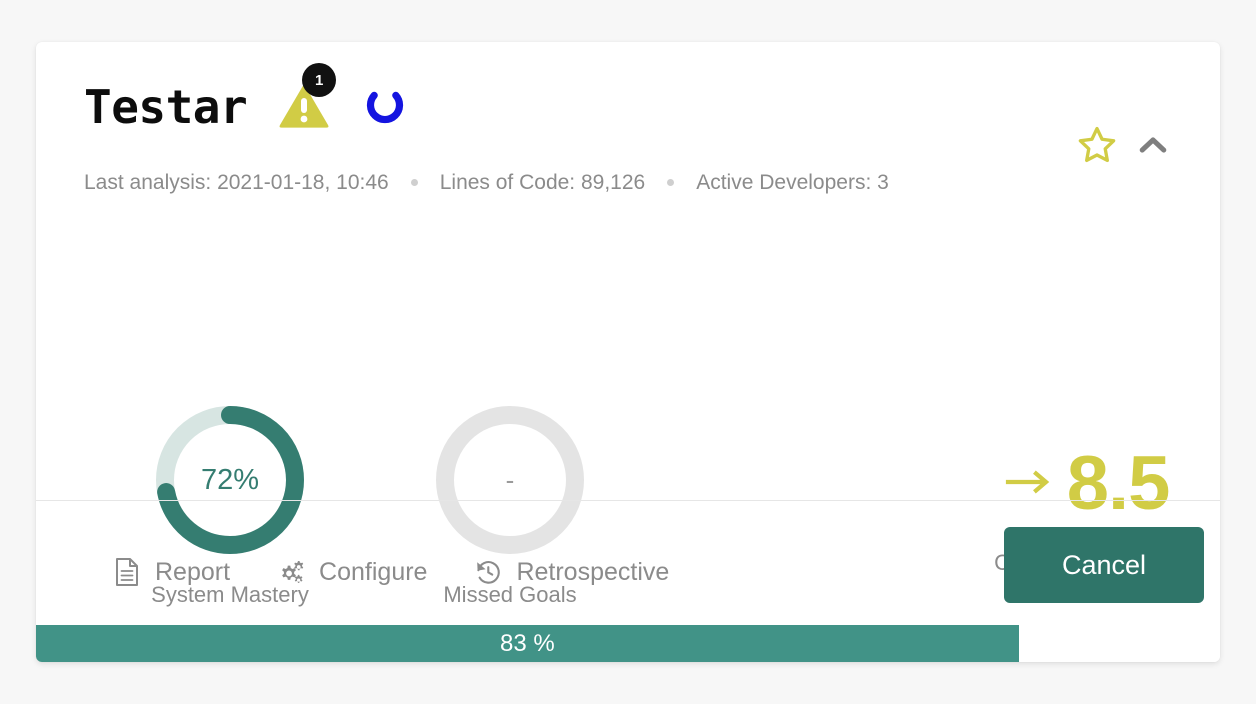 The image size is (1256, 704). I want to click on retrospective-button: Retrospective, so click(571, 572).